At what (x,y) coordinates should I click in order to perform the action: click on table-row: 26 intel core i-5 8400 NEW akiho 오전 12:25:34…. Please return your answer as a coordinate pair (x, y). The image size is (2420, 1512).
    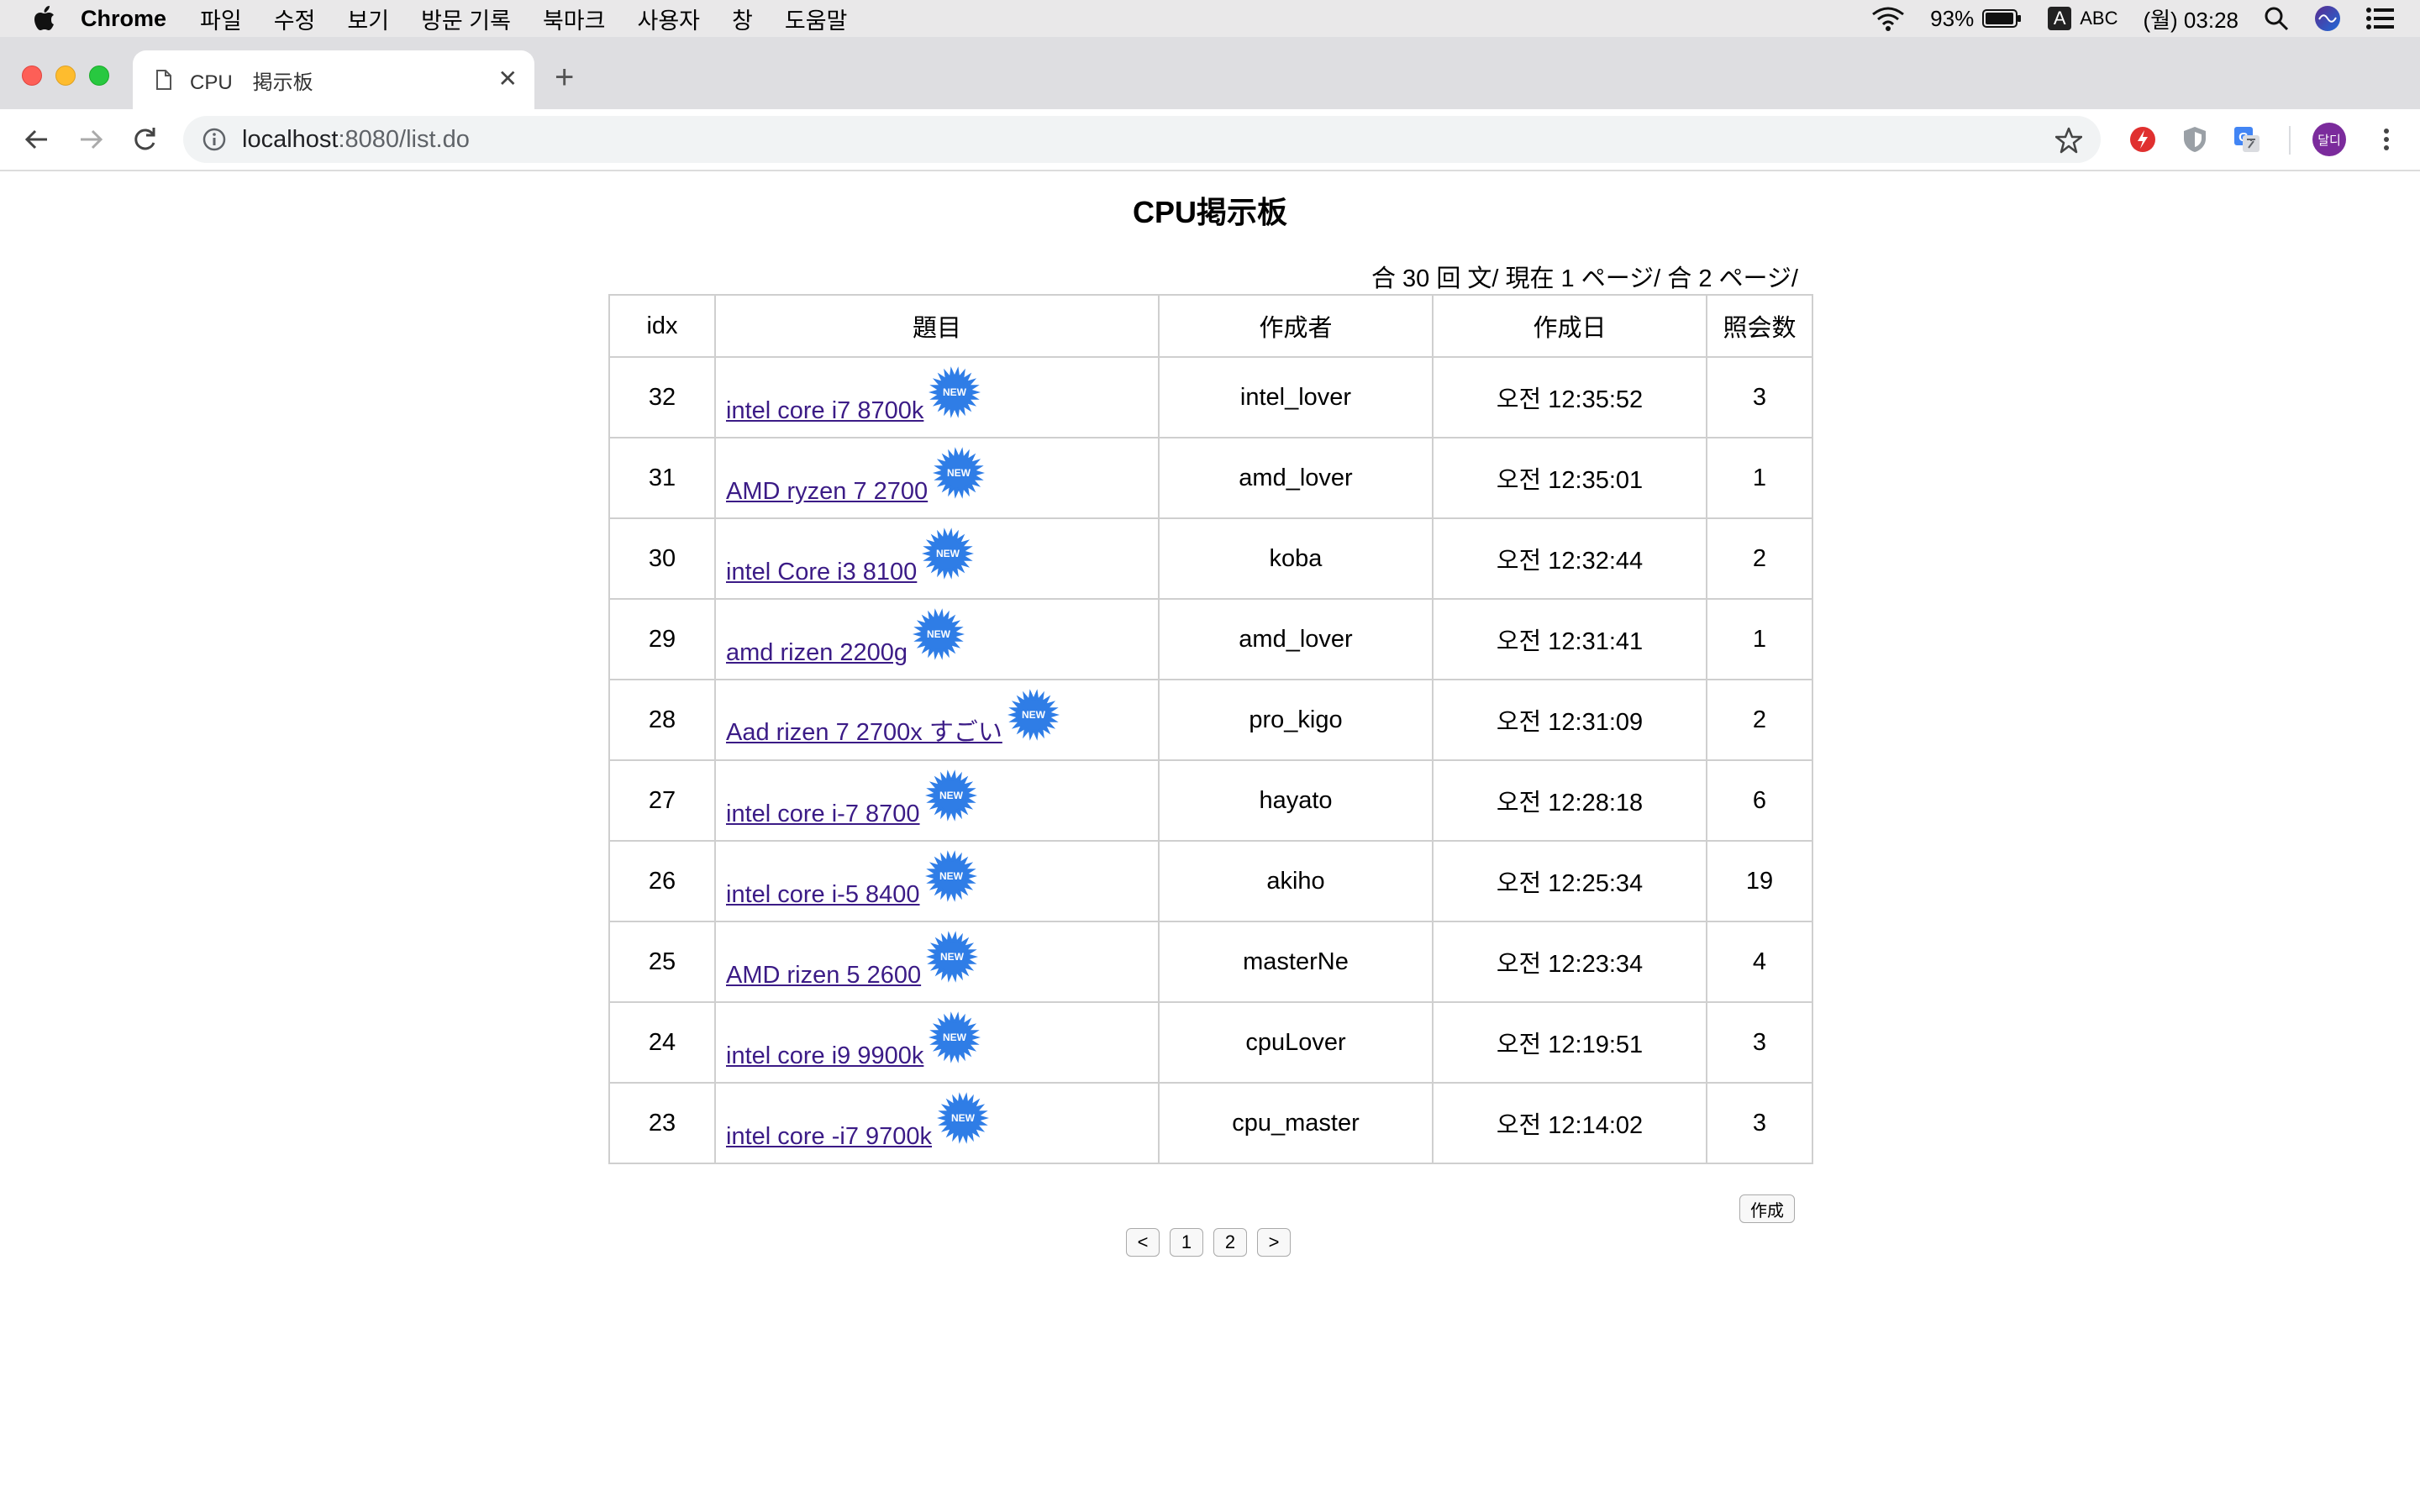
    Looking at the image, I should click on (1210, 881).